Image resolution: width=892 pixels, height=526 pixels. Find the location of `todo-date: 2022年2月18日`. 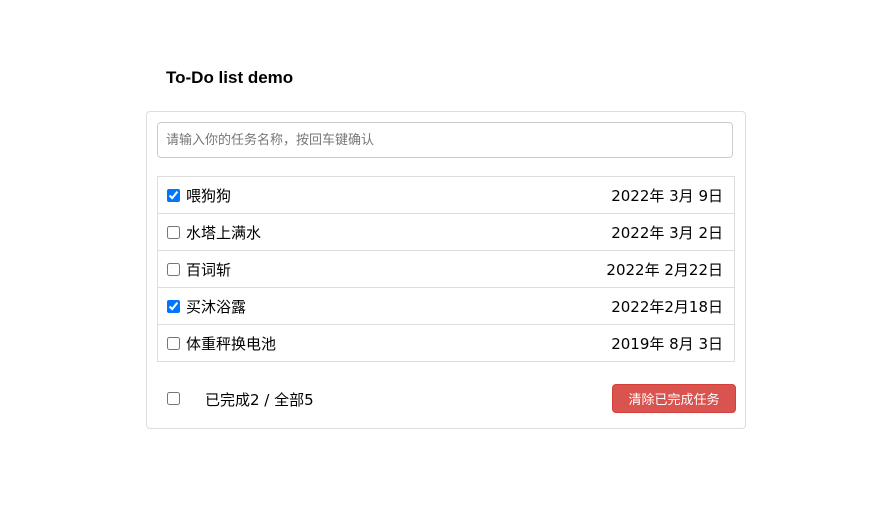

todo-date: 2022年2月18日 is located at coordinates (667, 306).